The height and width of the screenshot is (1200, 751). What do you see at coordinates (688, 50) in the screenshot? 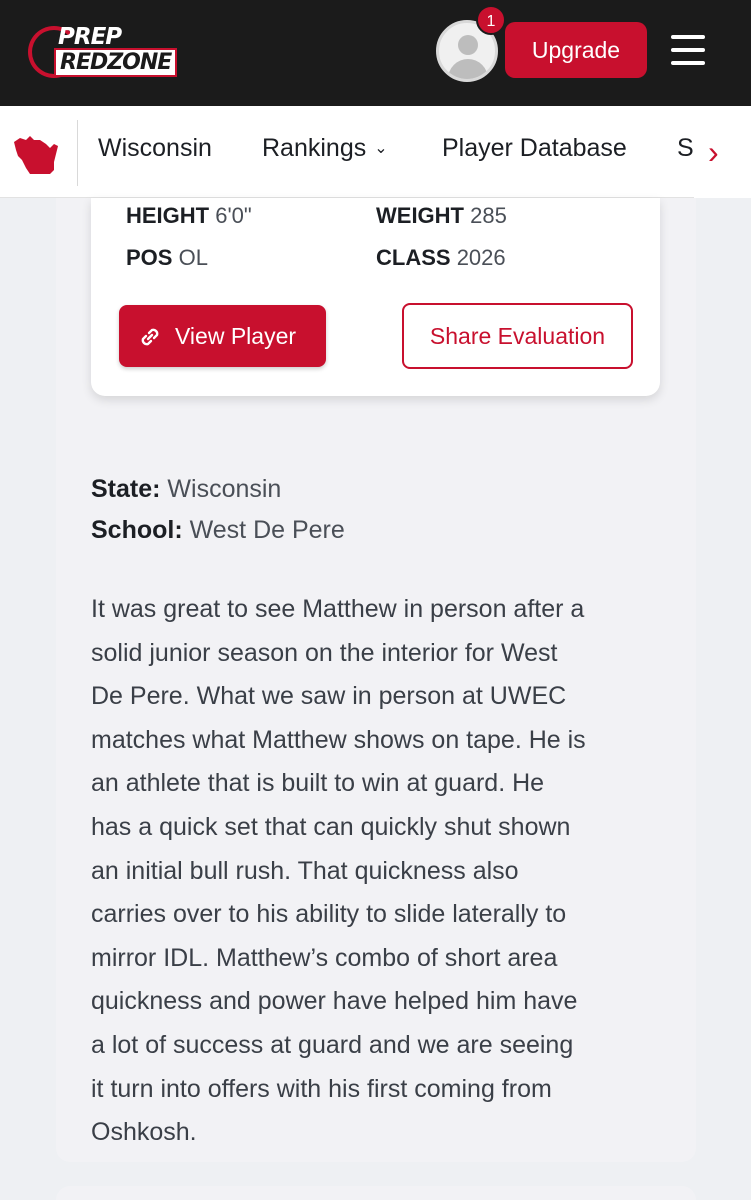
I see `menu-icon` at bounding box center [688, 50].